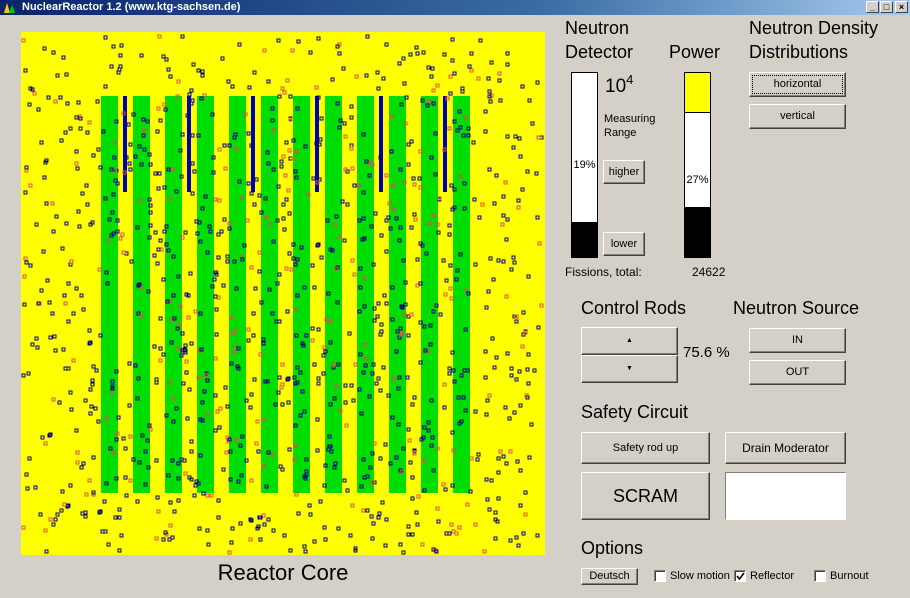  Describe the element at coordinates (797, 372) in the screenshot. I see `neutron-source-out-button: OUT` at that location.